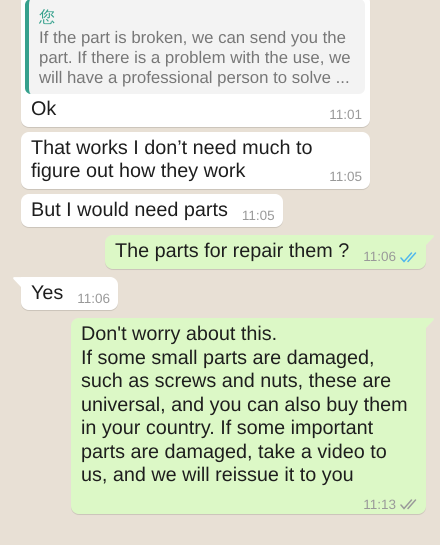 Image resolution: width=440 pixels, height=545 pixels. I want to click on message-text: That works I don’t need much to figure out how they work, so click(172, 159).